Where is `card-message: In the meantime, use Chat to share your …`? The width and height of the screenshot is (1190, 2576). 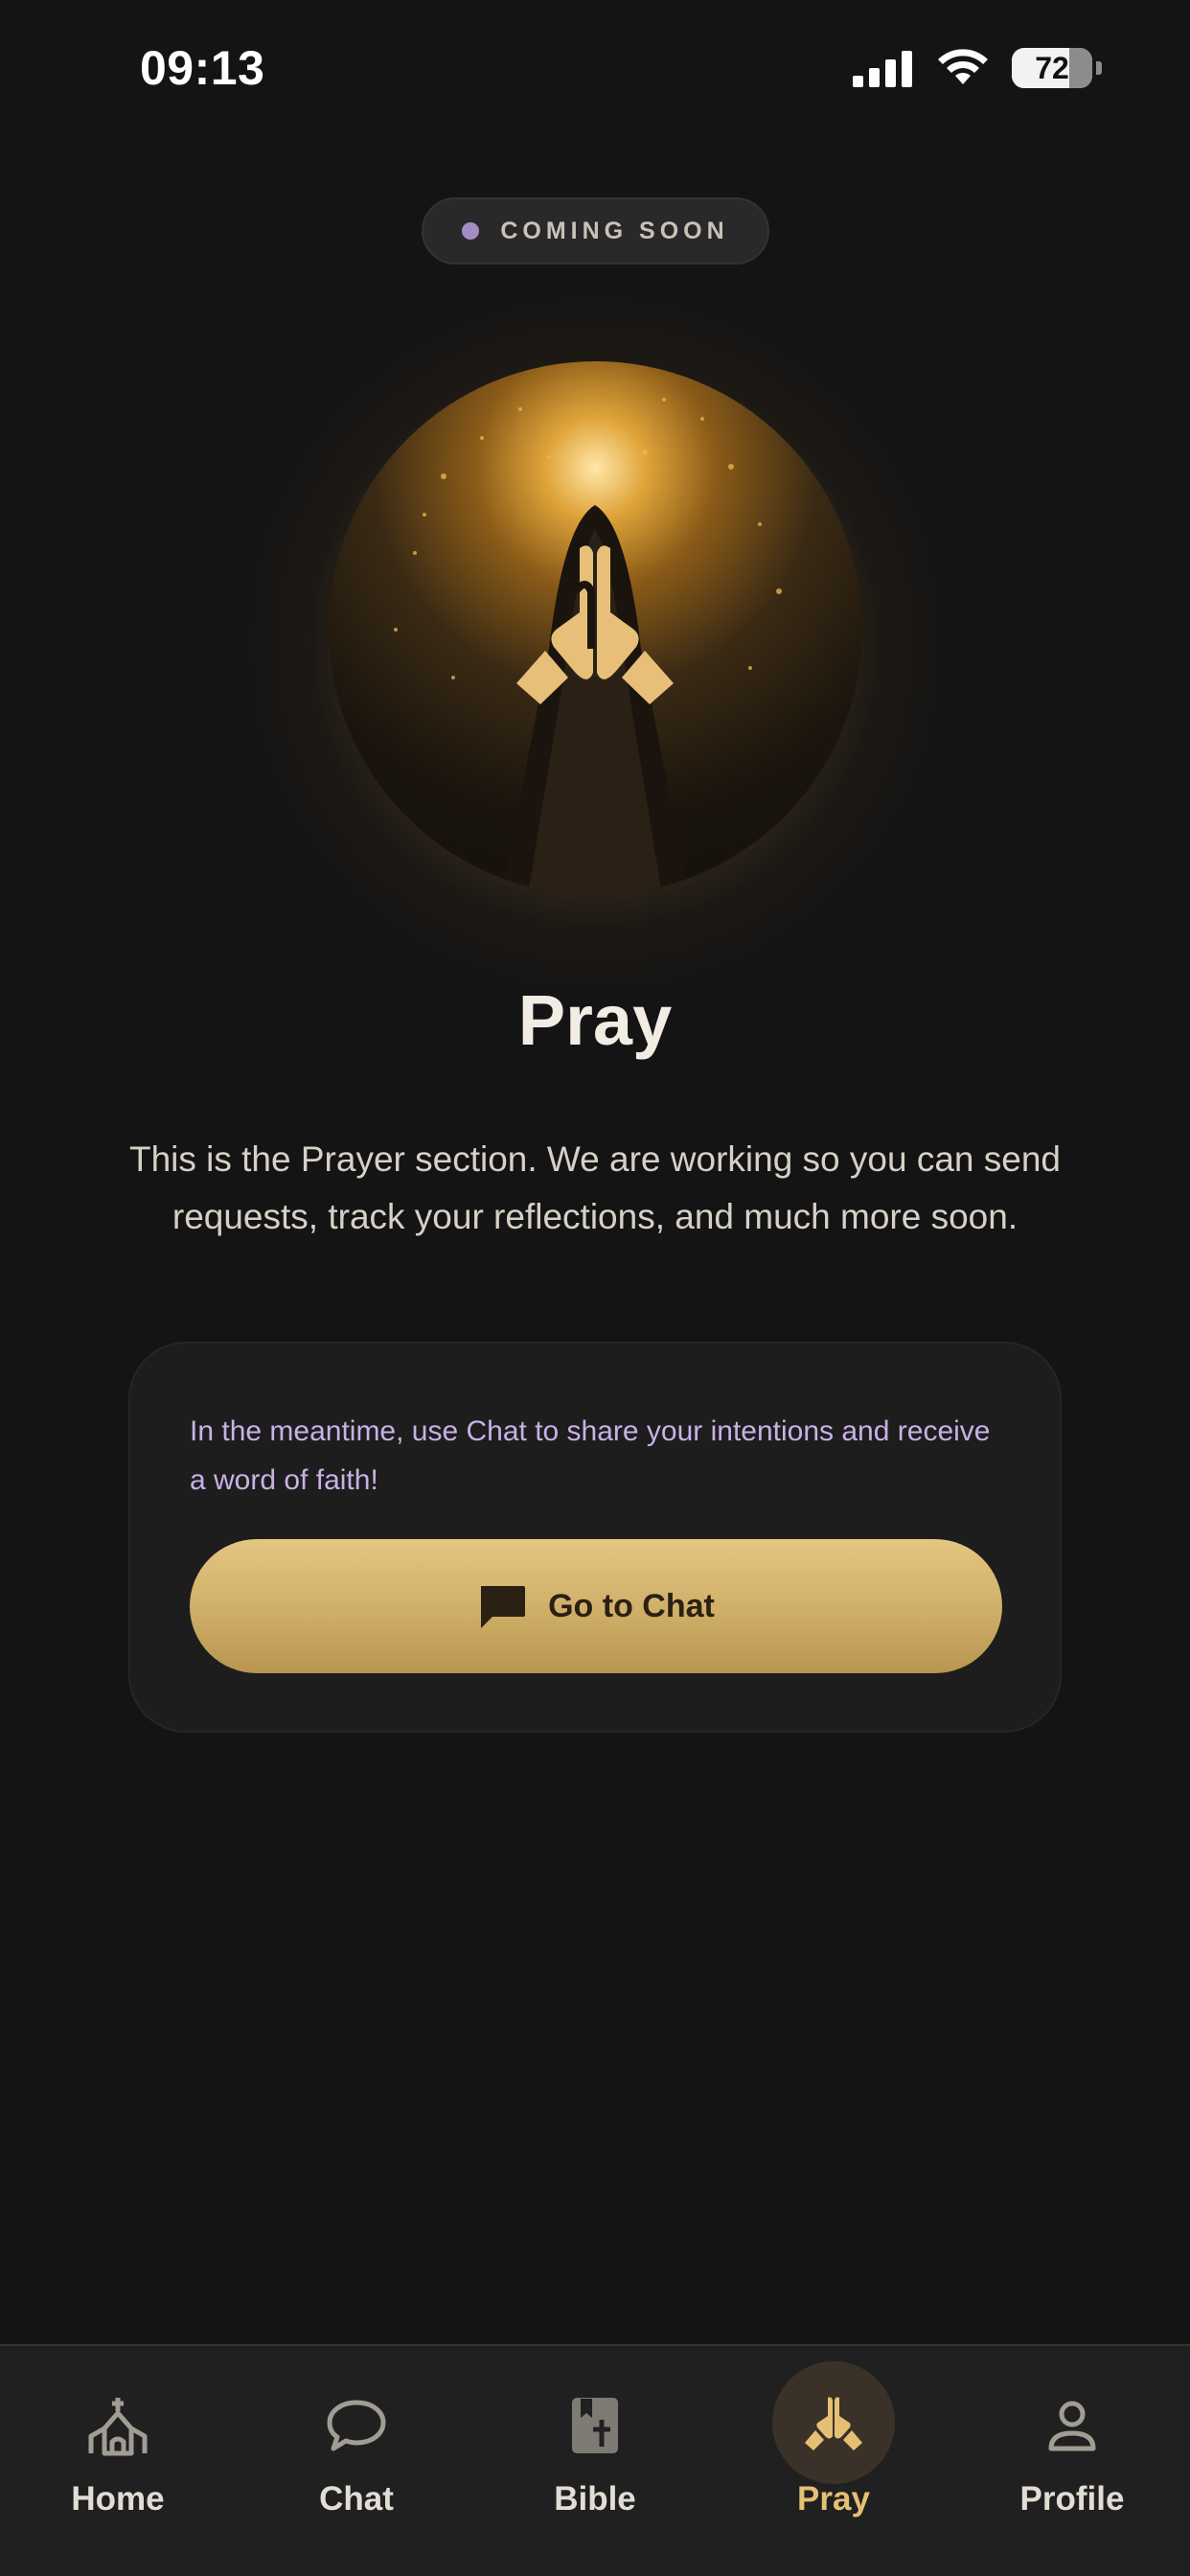 card-message: In the meantime, use Chat to share your … is located at coordinates (590, 1456).